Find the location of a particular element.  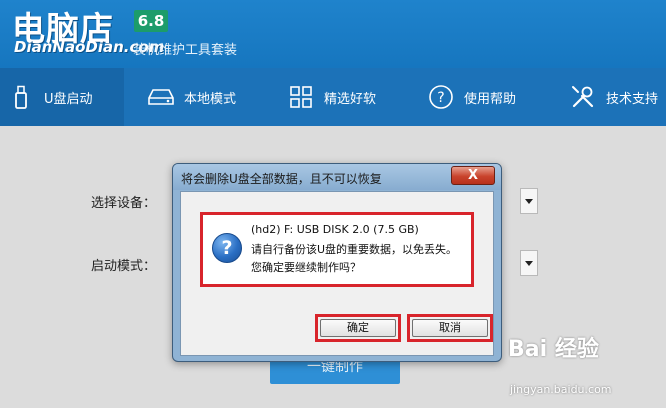

cancel-button: 取消 is located at coordinates (450, 328).